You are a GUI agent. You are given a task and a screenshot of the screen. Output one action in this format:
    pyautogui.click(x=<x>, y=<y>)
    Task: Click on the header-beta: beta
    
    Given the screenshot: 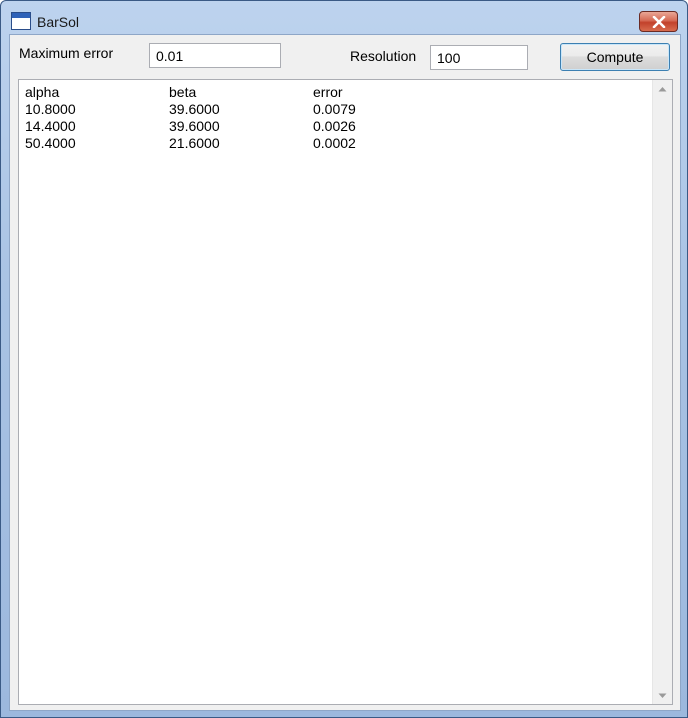 What is the action you would take?
    pyautogui.click(x=183, y=92)
    